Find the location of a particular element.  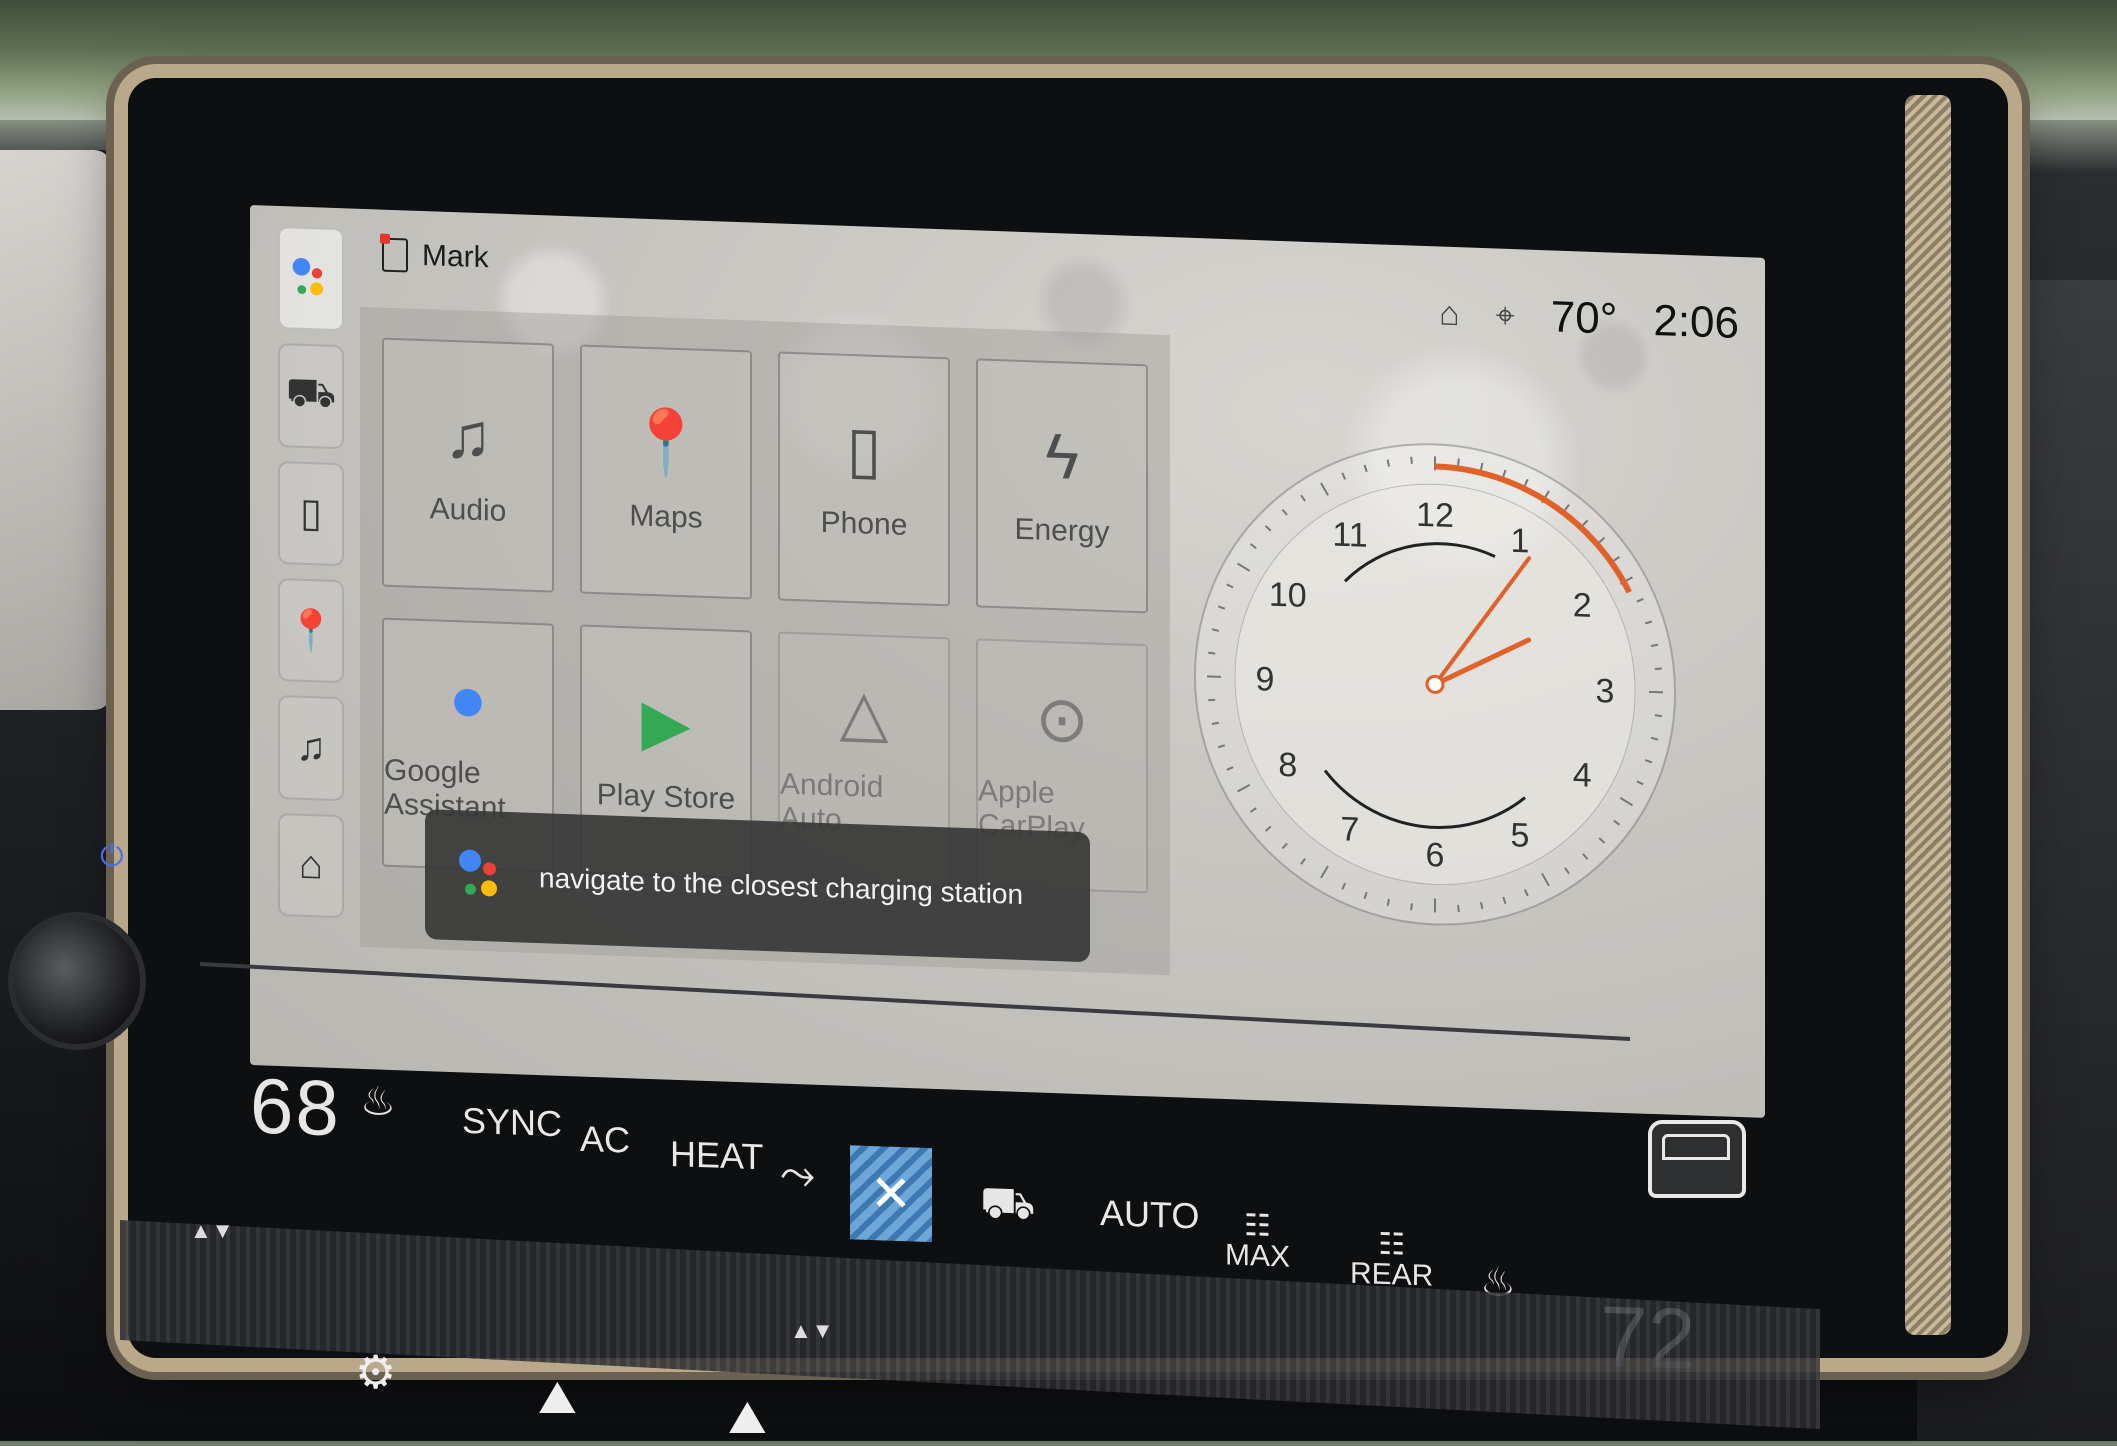

ac-button: AC is located at coordinates (605, 1140).